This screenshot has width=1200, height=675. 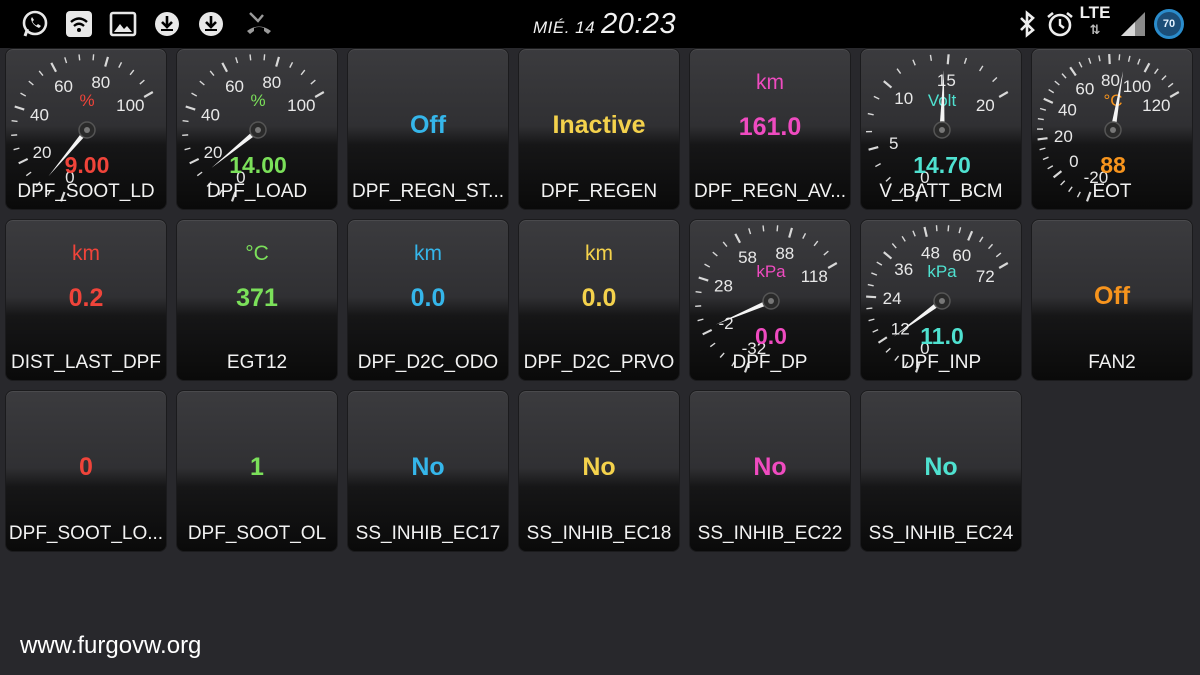 I want to click on tile-dpf-d2c-odo: km 0.0 DPF_D2C_ODO, so click(x=428, y=300).